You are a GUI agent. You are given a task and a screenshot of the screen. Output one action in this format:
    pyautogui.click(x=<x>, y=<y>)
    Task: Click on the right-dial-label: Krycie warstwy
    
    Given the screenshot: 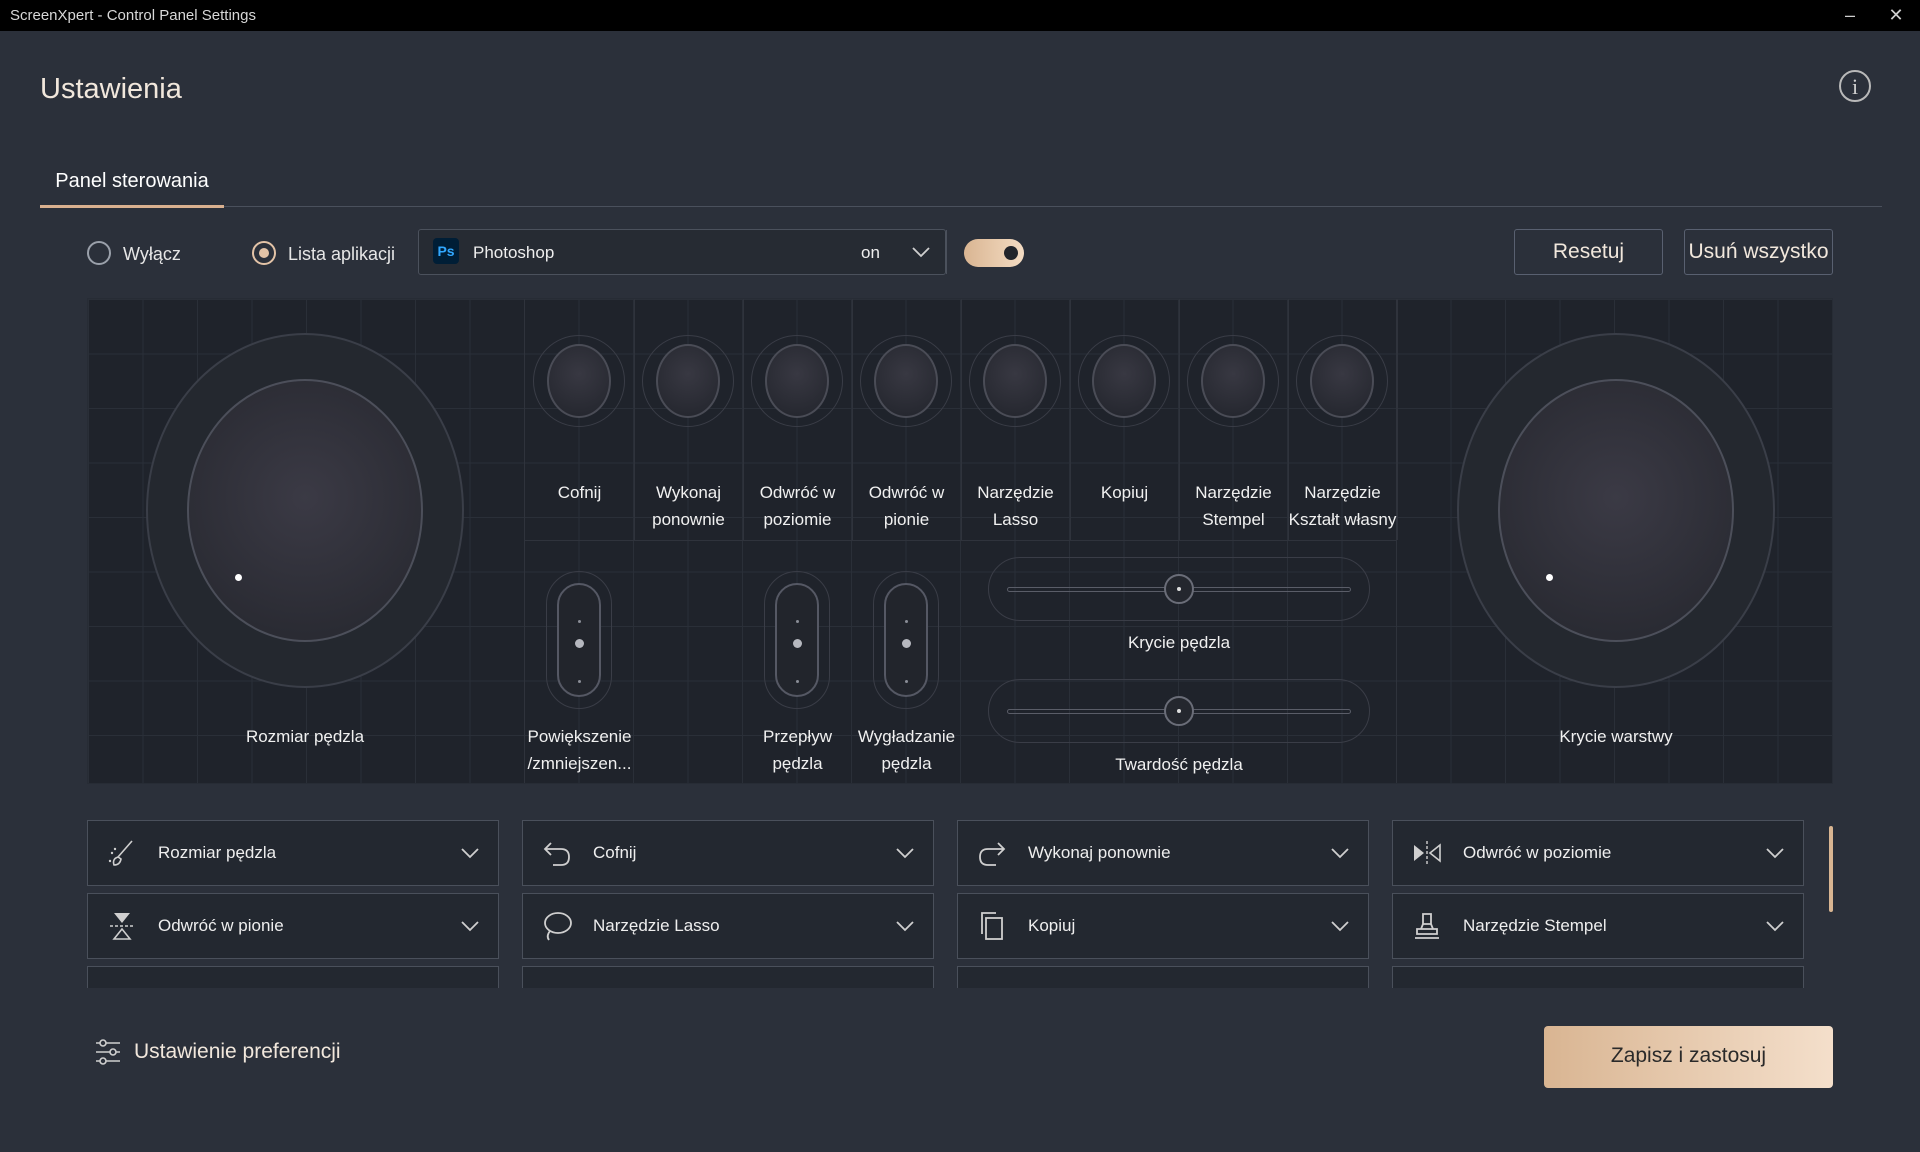 What is the action you would take?
    pyautogui.click(x=1616, y=736)
    